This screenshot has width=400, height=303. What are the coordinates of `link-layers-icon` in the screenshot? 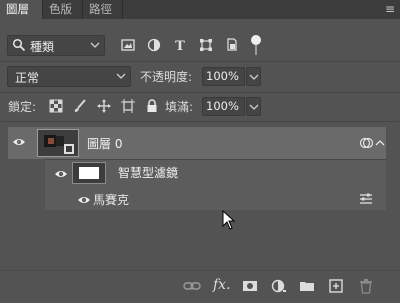 It's located at (192, 286).